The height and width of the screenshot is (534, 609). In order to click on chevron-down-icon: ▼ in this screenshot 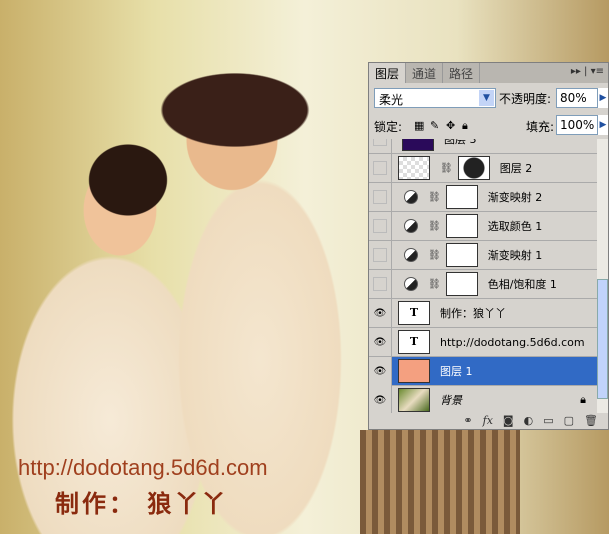, I will do `click(486, 98)`.